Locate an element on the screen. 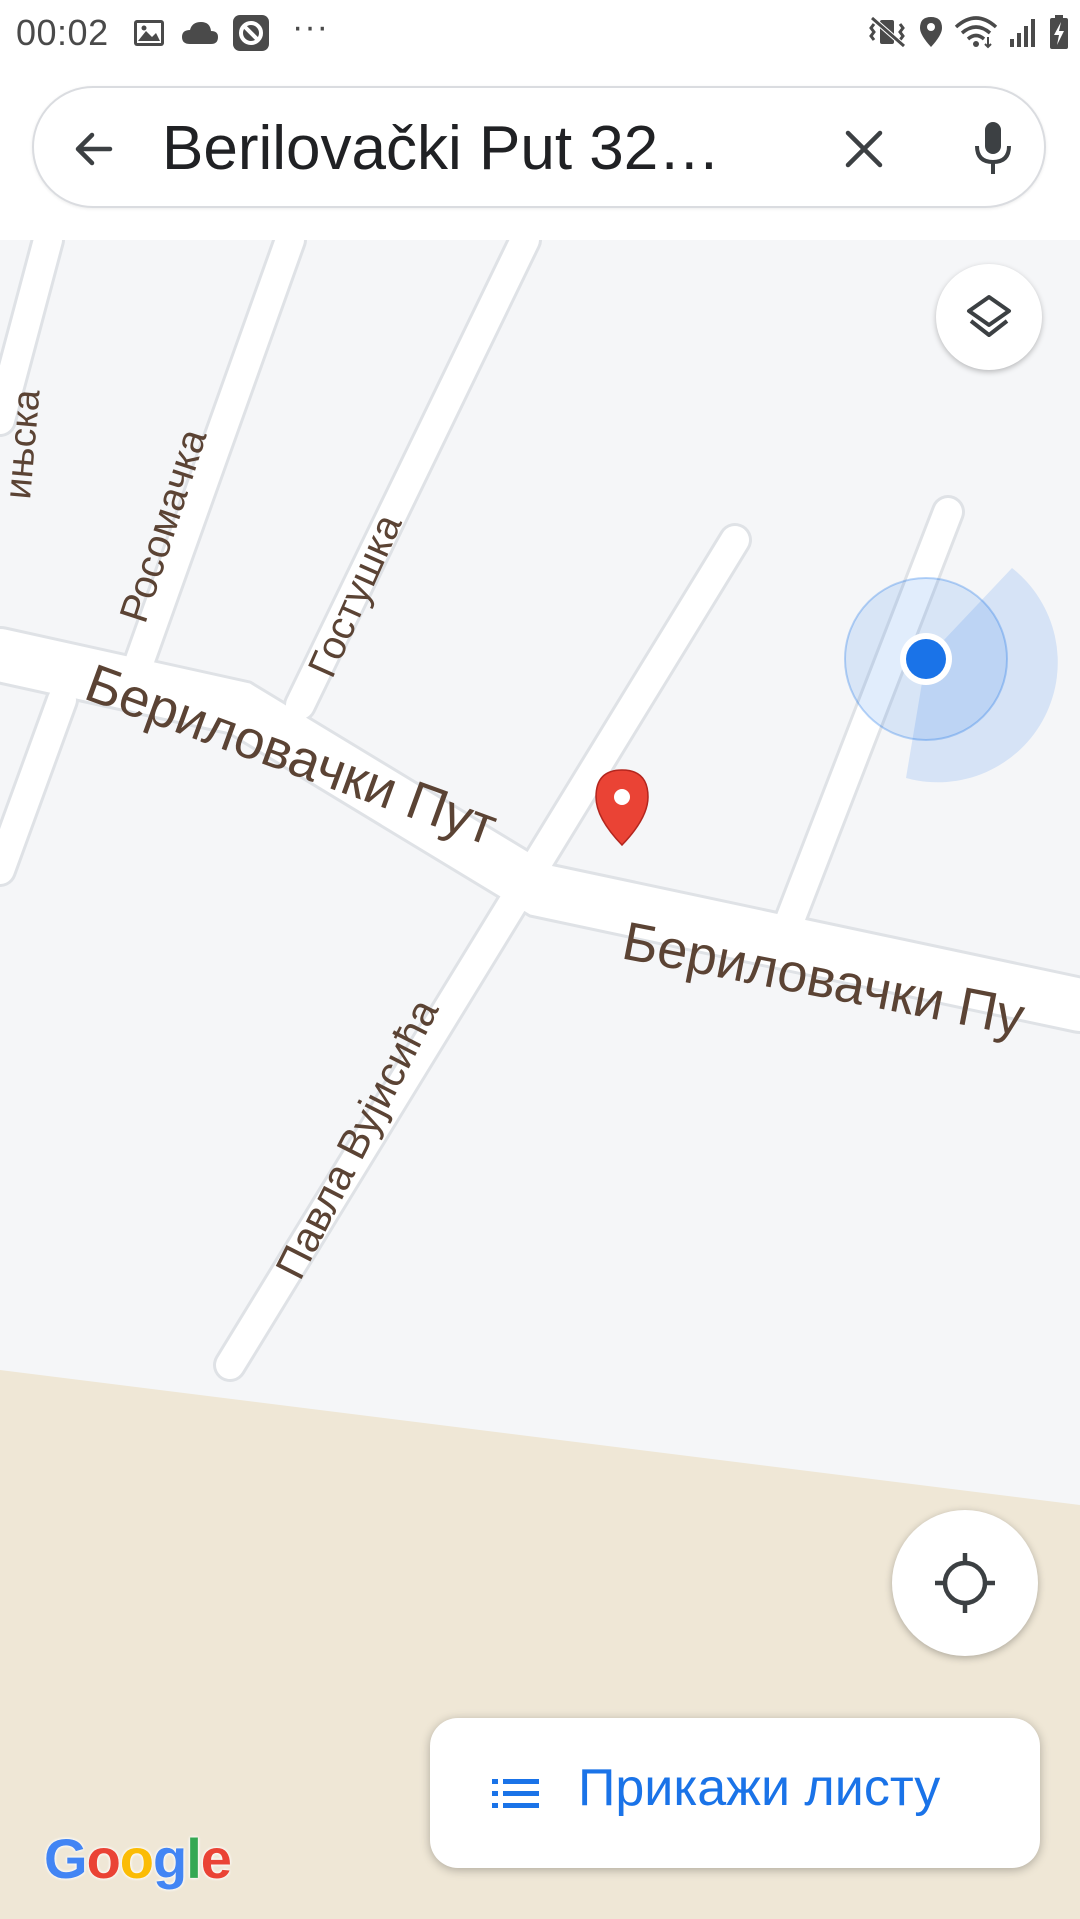 This screenshot has width=1080, height=1919. more-dots-icon: ··· is located at coordinates (310, 27).